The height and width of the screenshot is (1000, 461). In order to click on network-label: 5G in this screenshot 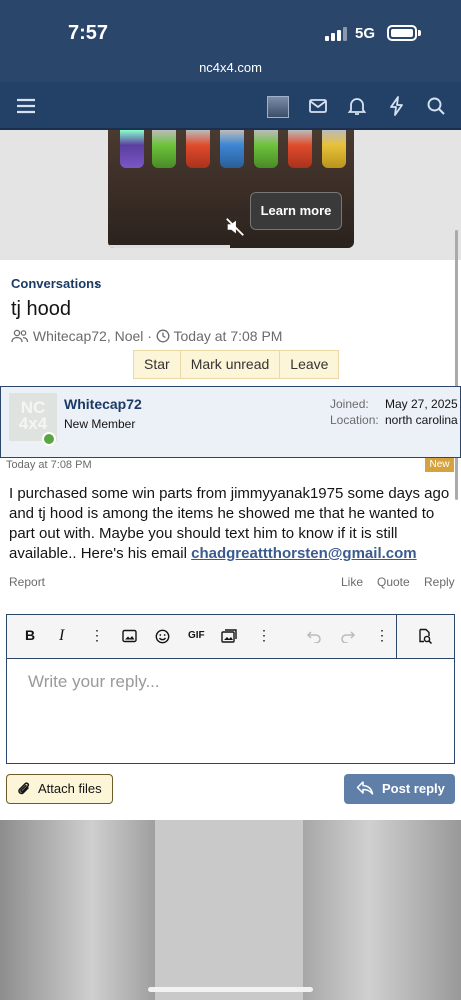, I will do `click(365, 33)`.